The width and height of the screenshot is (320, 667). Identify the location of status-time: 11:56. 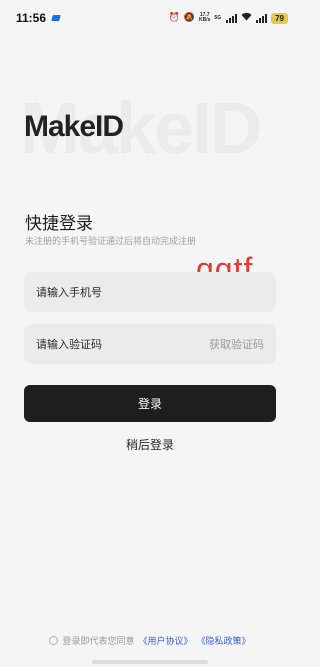
(31, 18).